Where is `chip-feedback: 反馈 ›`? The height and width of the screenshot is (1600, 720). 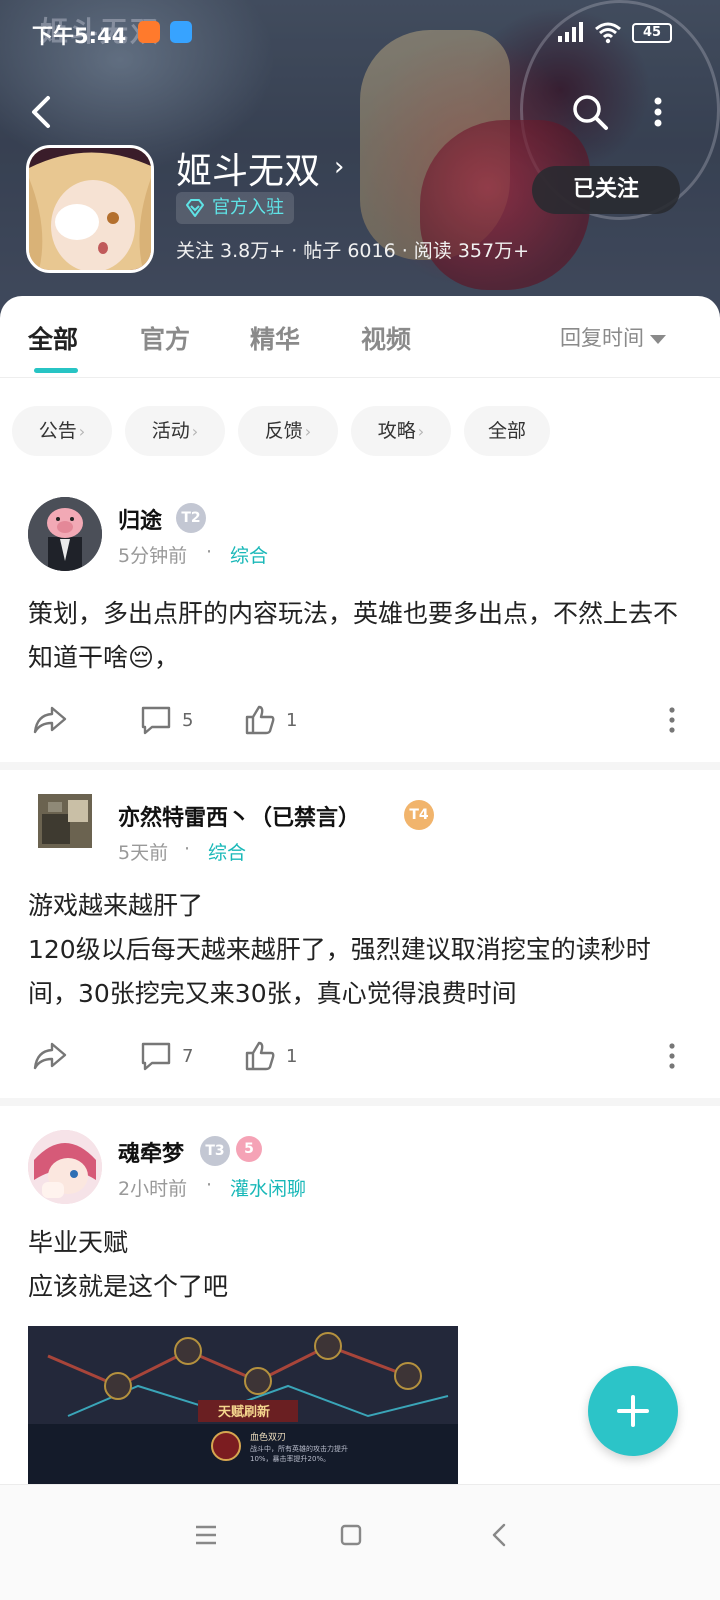
chip-feedback: 反馈 › is located at coordinates (288, 431).